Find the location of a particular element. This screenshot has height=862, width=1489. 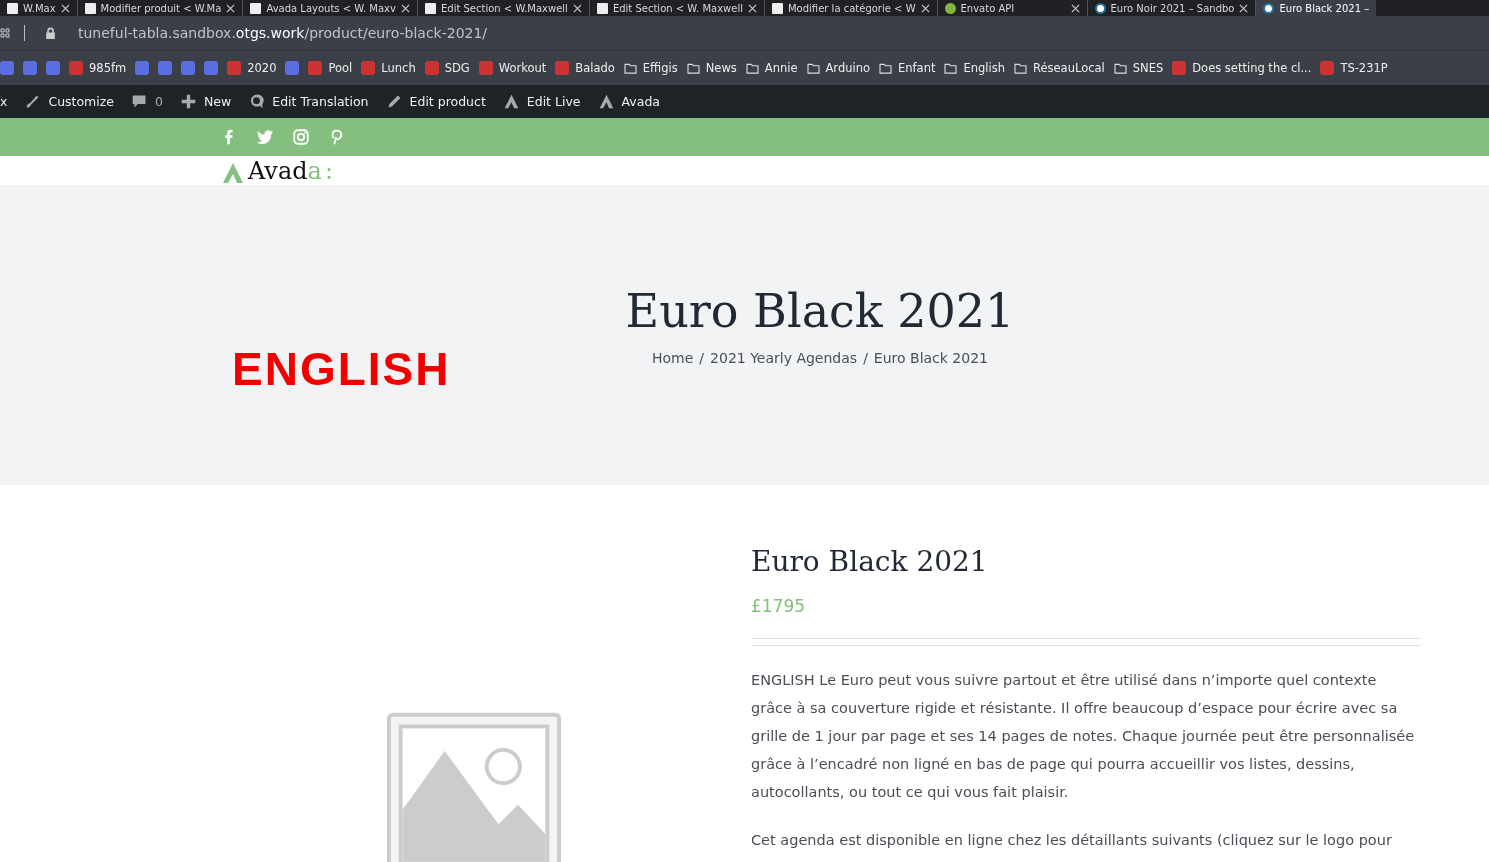

twitter-icon is located at coordinates (265, 137).